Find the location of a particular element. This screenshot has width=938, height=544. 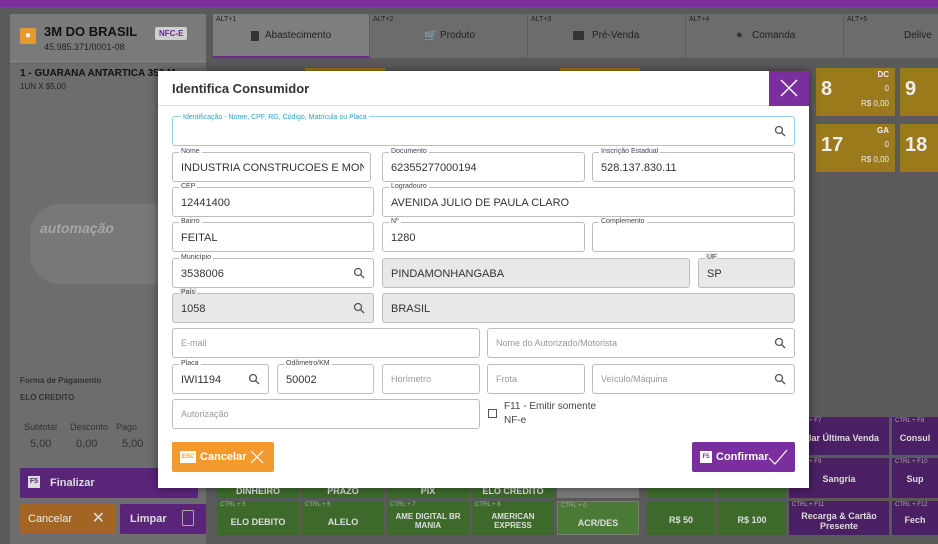

payment-button: CTRL + 0 ACR/DES is located at coordinates (598, 518).